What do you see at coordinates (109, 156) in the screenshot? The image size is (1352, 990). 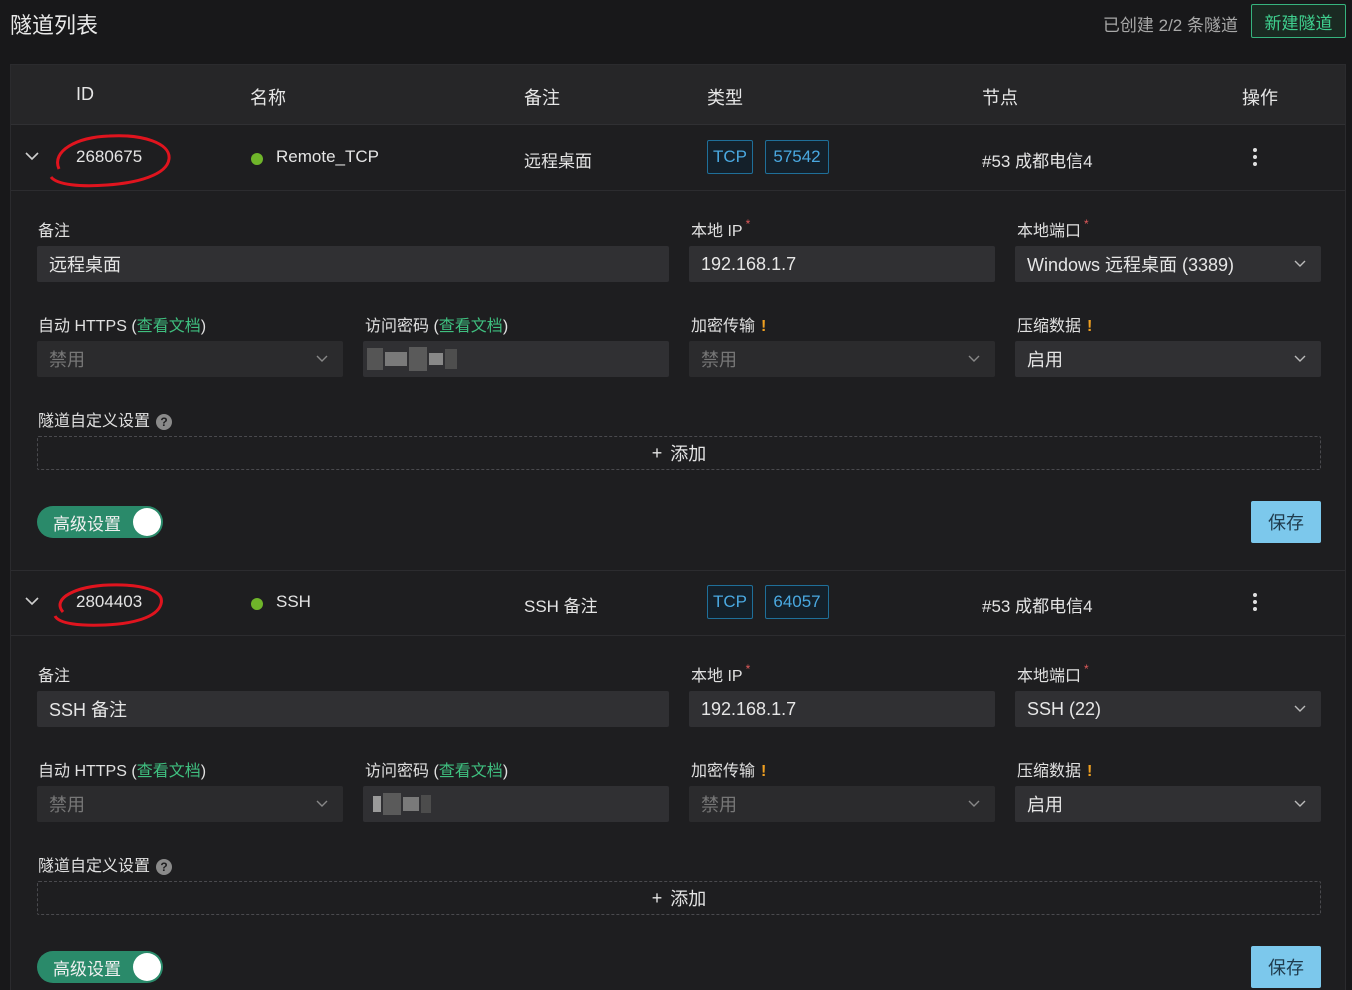 I see `tunnel-id: 2680675` at bounding box center [109, 156].